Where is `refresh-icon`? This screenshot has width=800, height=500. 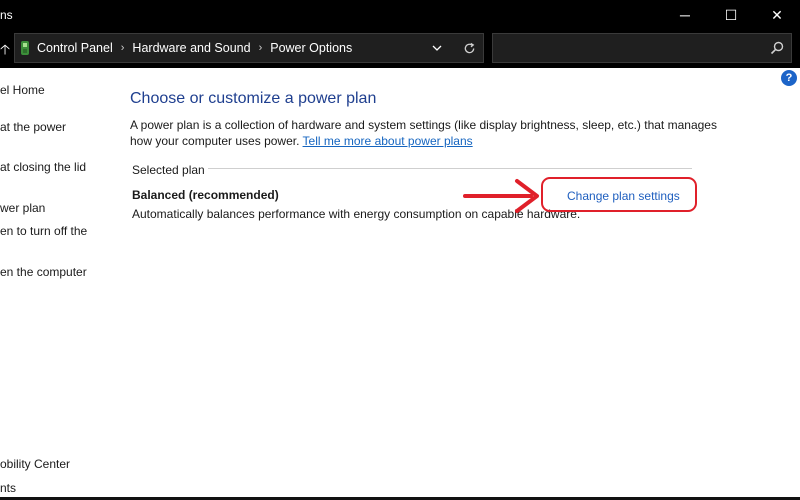 refresh-icon is located at coordinates (469, 47).